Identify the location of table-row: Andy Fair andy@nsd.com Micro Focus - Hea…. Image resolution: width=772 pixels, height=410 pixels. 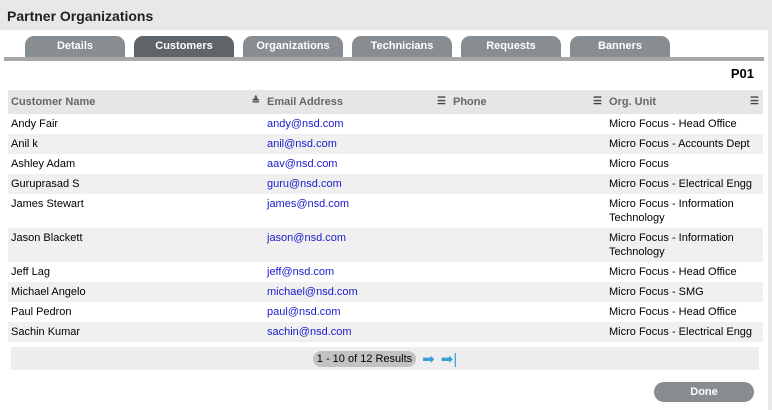
(385, 124).